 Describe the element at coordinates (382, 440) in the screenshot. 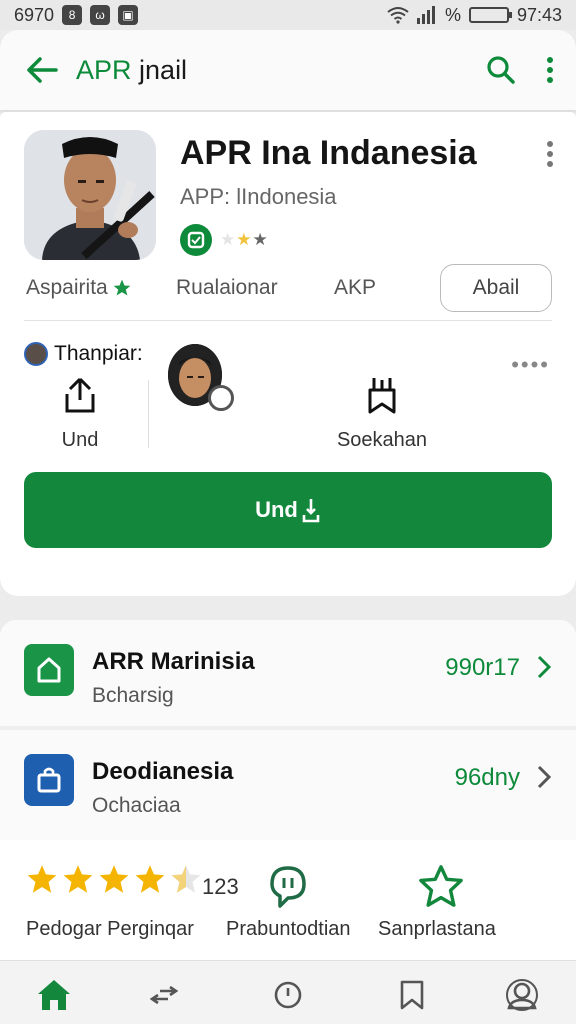

I see `save-label: Soekahan` at that location.